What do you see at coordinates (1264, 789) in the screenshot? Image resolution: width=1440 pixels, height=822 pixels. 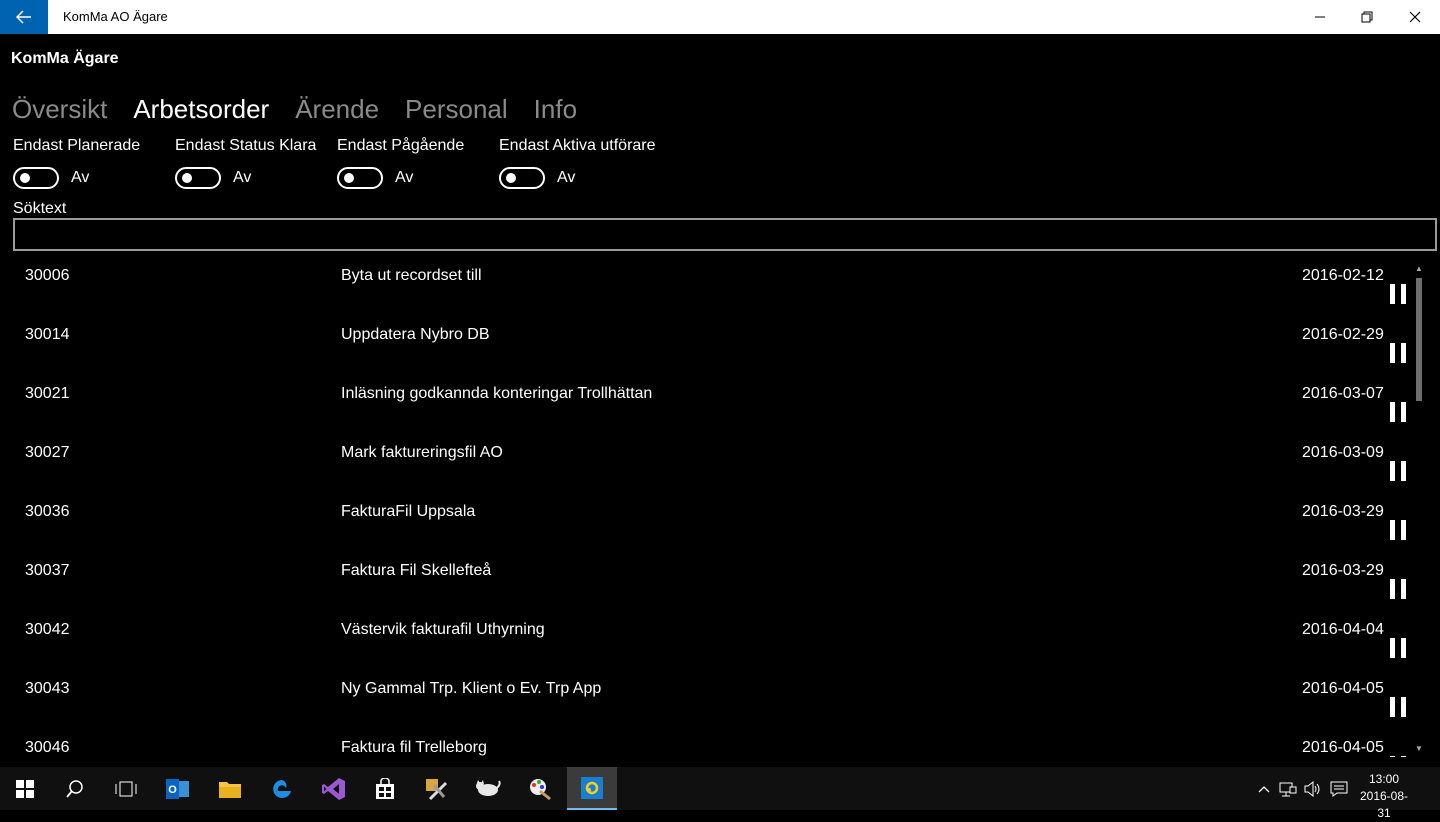 I see `tray-chevron-up-icon` at bounding box center [1264, 789].